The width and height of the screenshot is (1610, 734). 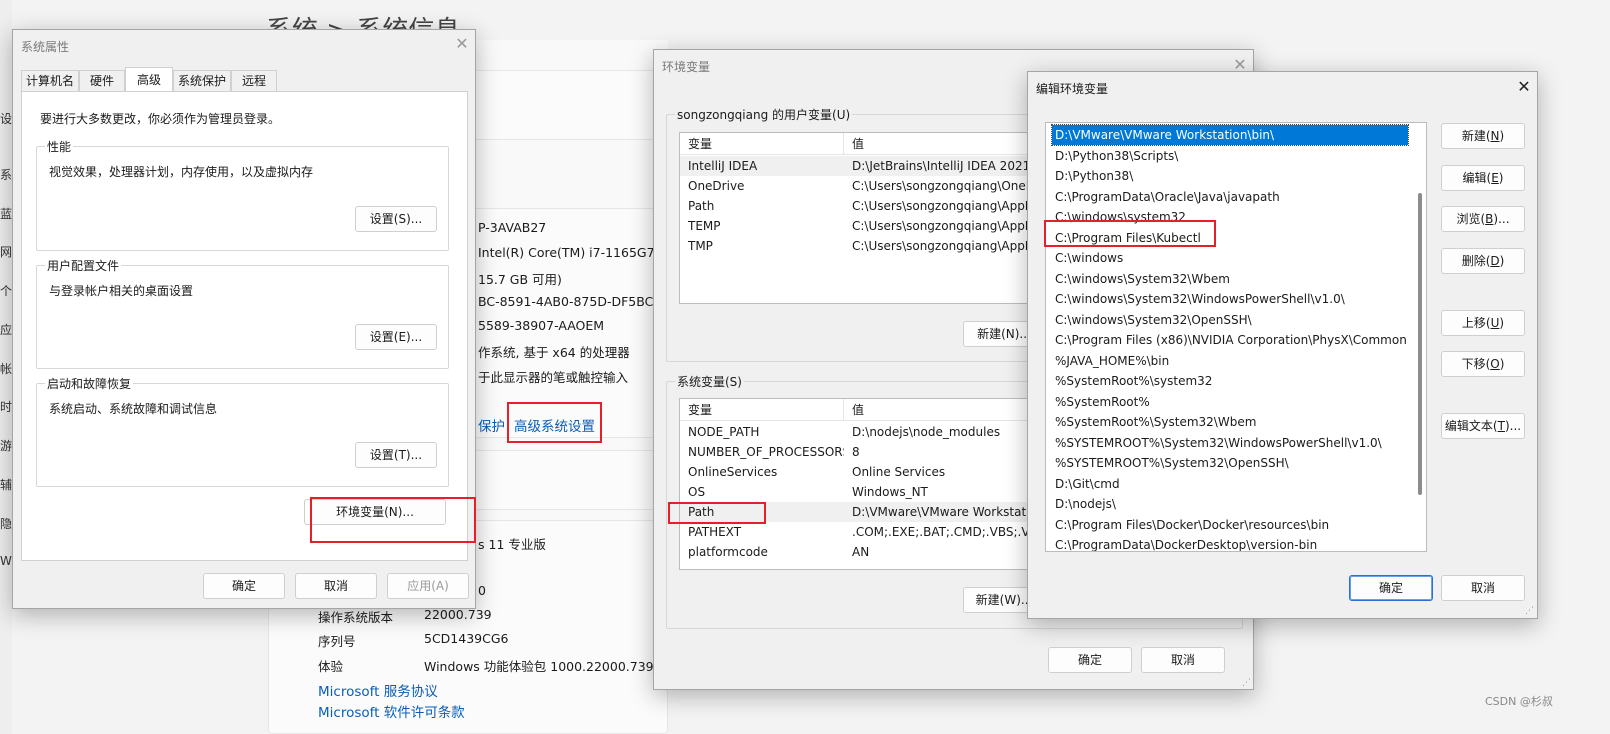 I want to click on spec-label: 体验, so click(x=331, y=666).